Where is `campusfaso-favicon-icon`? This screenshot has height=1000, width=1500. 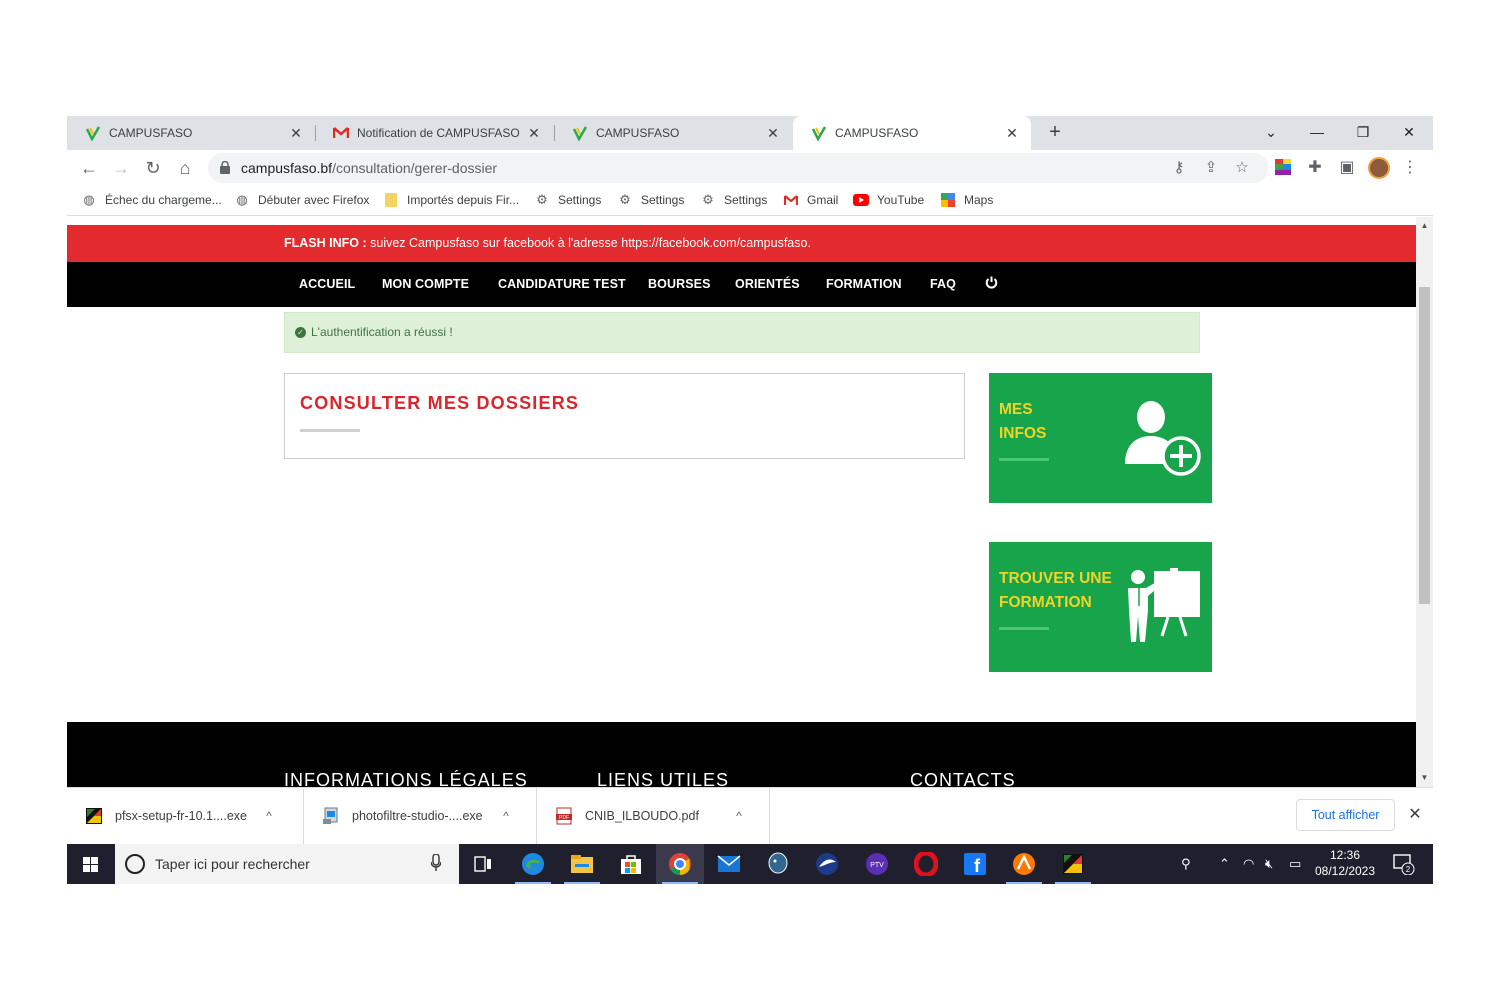 campusfaso-favicon-icon is located at coordinates (580, 133).